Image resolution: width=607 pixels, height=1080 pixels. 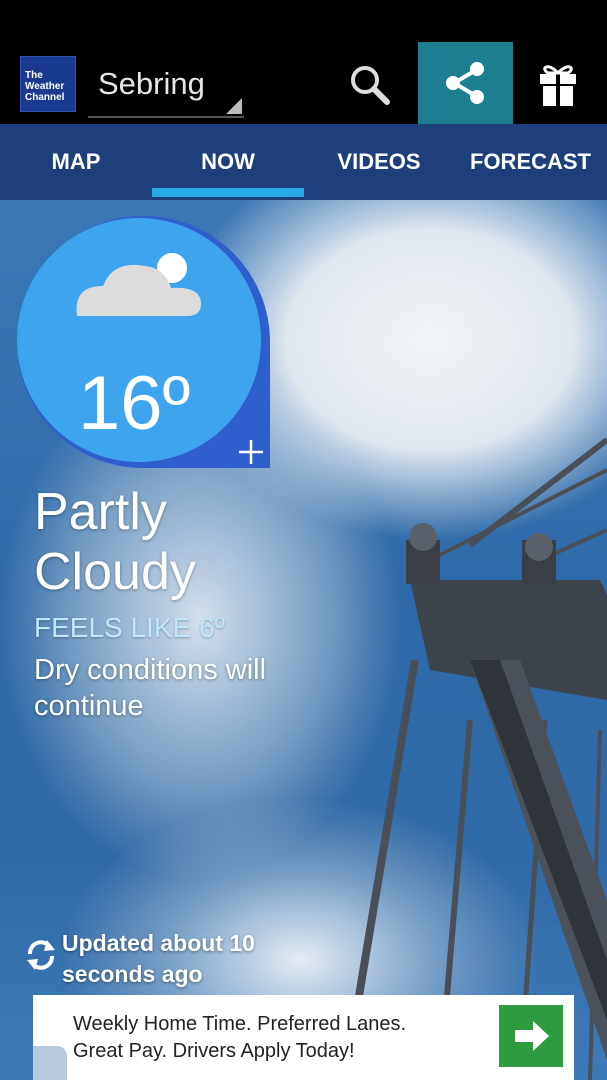 I want to click on share-button, so click(x=465, y=83).